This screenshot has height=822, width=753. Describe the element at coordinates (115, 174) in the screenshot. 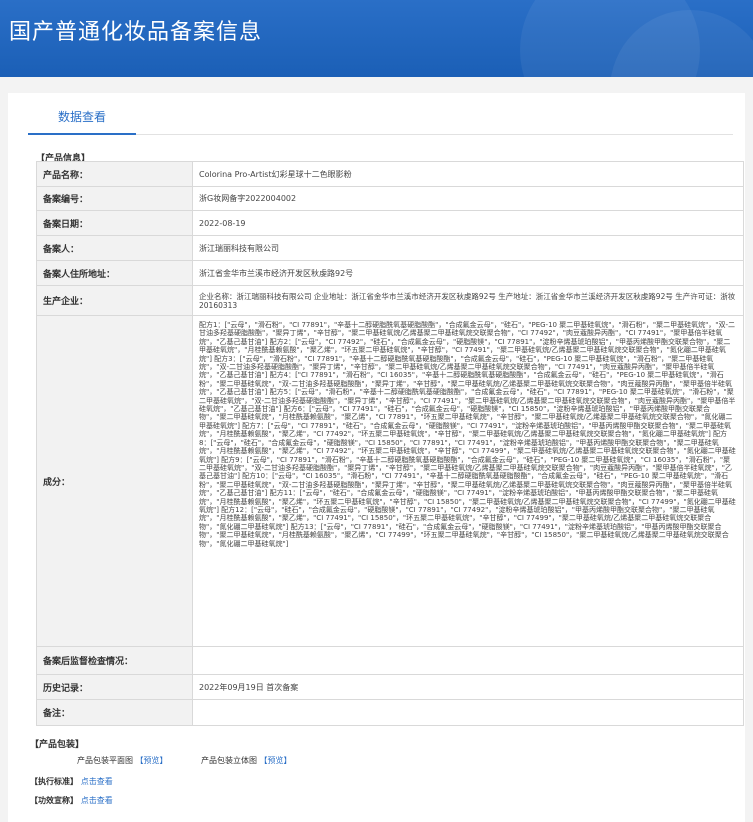

I see `row-label: 产品名称：` at that location.